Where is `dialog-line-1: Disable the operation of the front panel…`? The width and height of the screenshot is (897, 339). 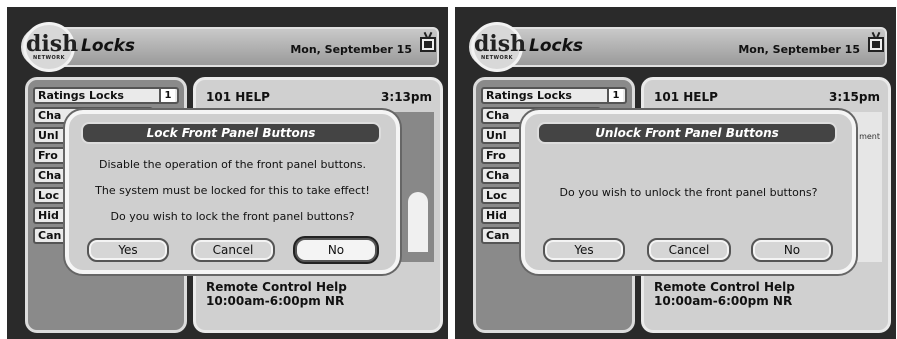 dialog-line-1: Disable the operation of the front panel… is located at coordinates (232, 164).